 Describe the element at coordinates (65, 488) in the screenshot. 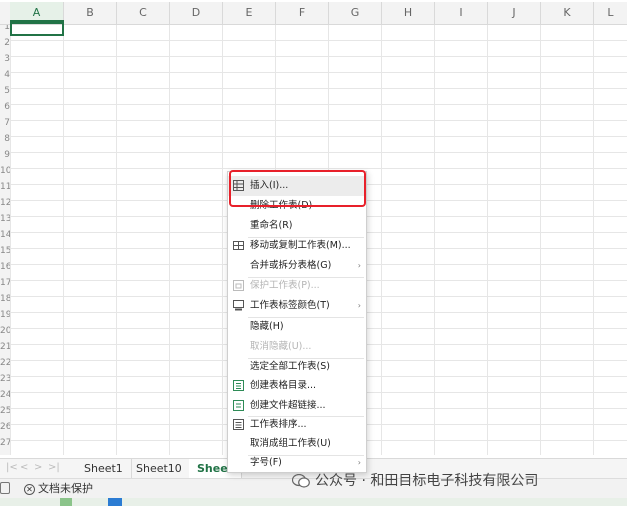

I see `protection-label: 文档未保护` at that location.